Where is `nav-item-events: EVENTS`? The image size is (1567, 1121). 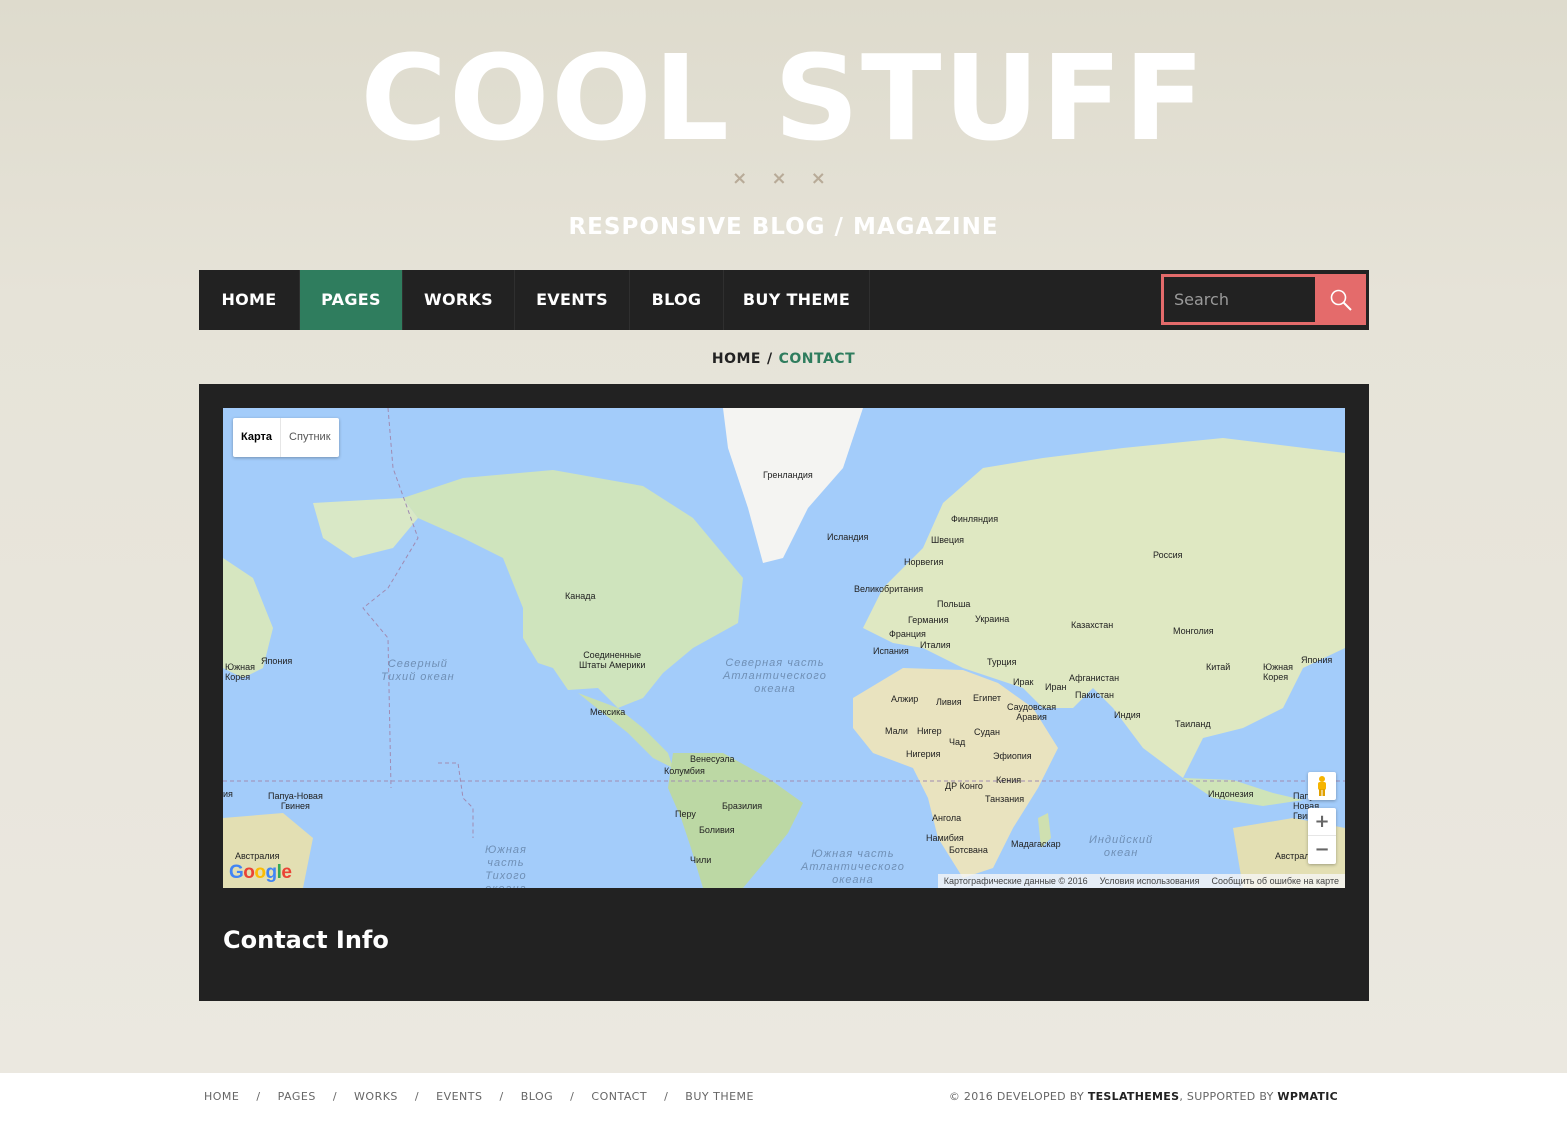
nav-item-events: EVENTS is located at coordinates (572, 300).